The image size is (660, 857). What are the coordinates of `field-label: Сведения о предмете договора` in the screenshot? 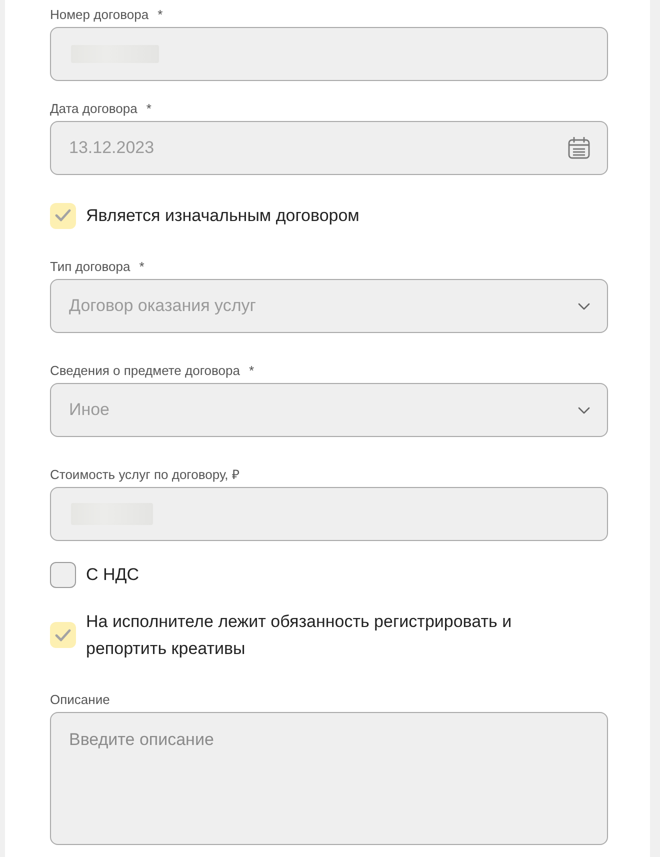 It's located at (145, 370).